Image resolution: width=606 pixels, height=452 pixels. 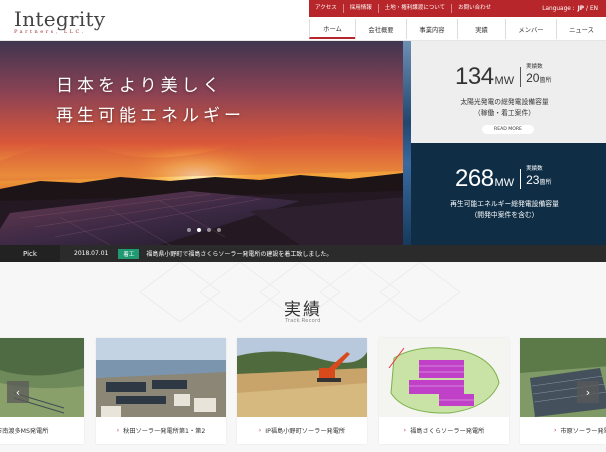 What do you see at coordinates (303, 321) in the screenshot?
I see `section-subtitle: Track Record` at bounding box center [303, 321].